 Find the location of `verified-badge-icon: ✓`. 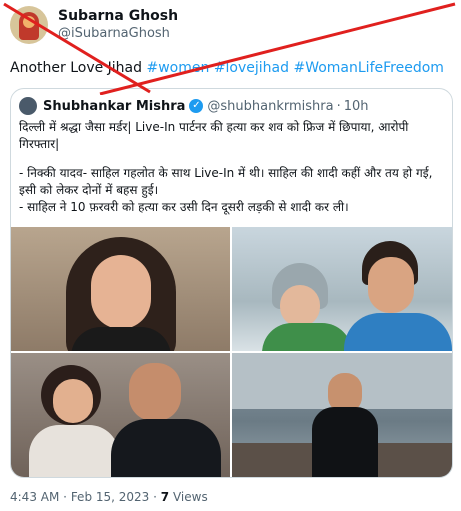

verified-badge-icon: ✓ is located at coordinates (196, 106).